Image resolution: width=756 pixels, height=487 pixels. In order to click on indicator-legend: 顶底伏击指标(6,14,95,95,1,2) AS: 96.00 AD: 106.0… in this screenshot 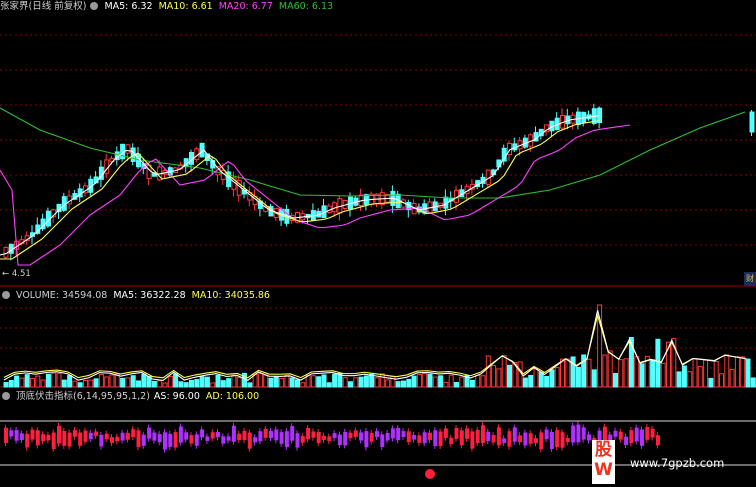, I will do `click(132, 396)`.